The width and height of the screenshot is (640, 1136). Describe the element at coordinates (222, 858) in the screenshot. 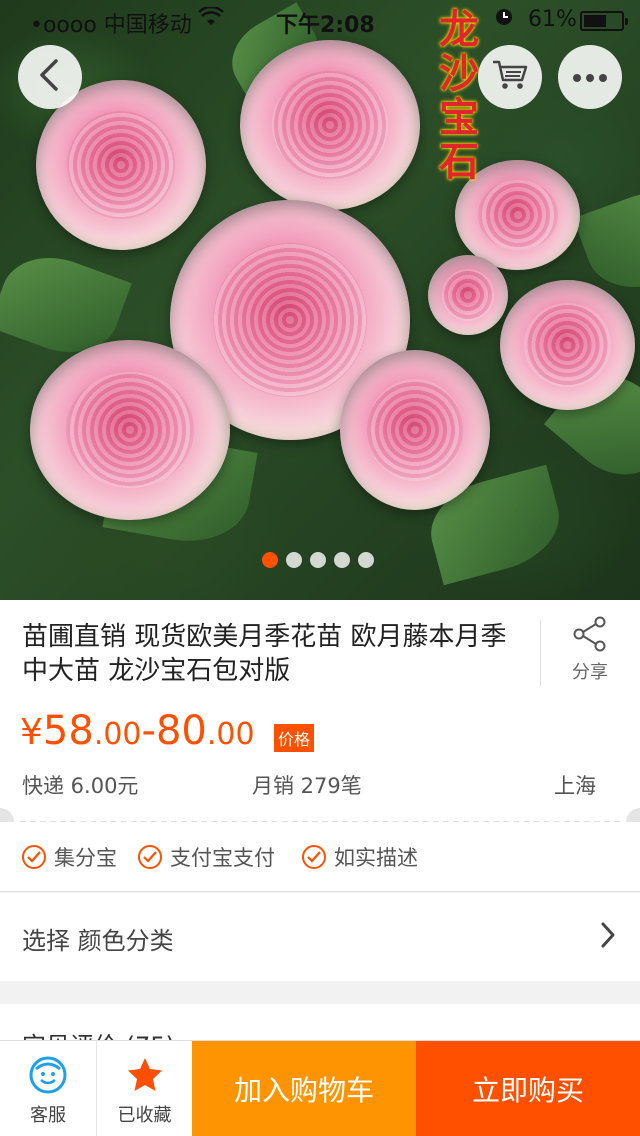

I see `badge-label: 支付宝支付` at that location.